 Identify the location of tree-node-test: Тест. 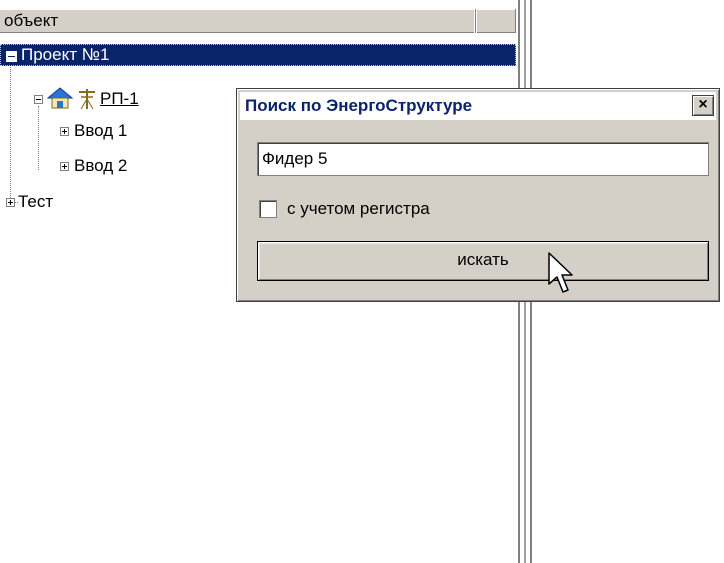
(72, 202).